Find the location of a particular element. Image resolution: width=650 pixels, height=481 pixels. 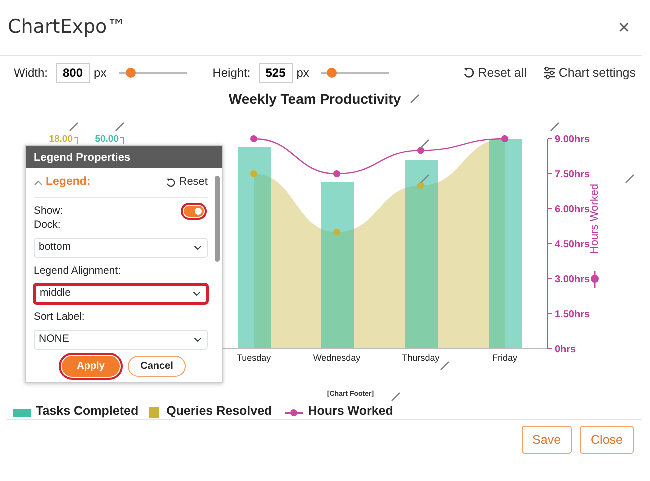

axis-label: Thursday is located at coordinates (421, 358).